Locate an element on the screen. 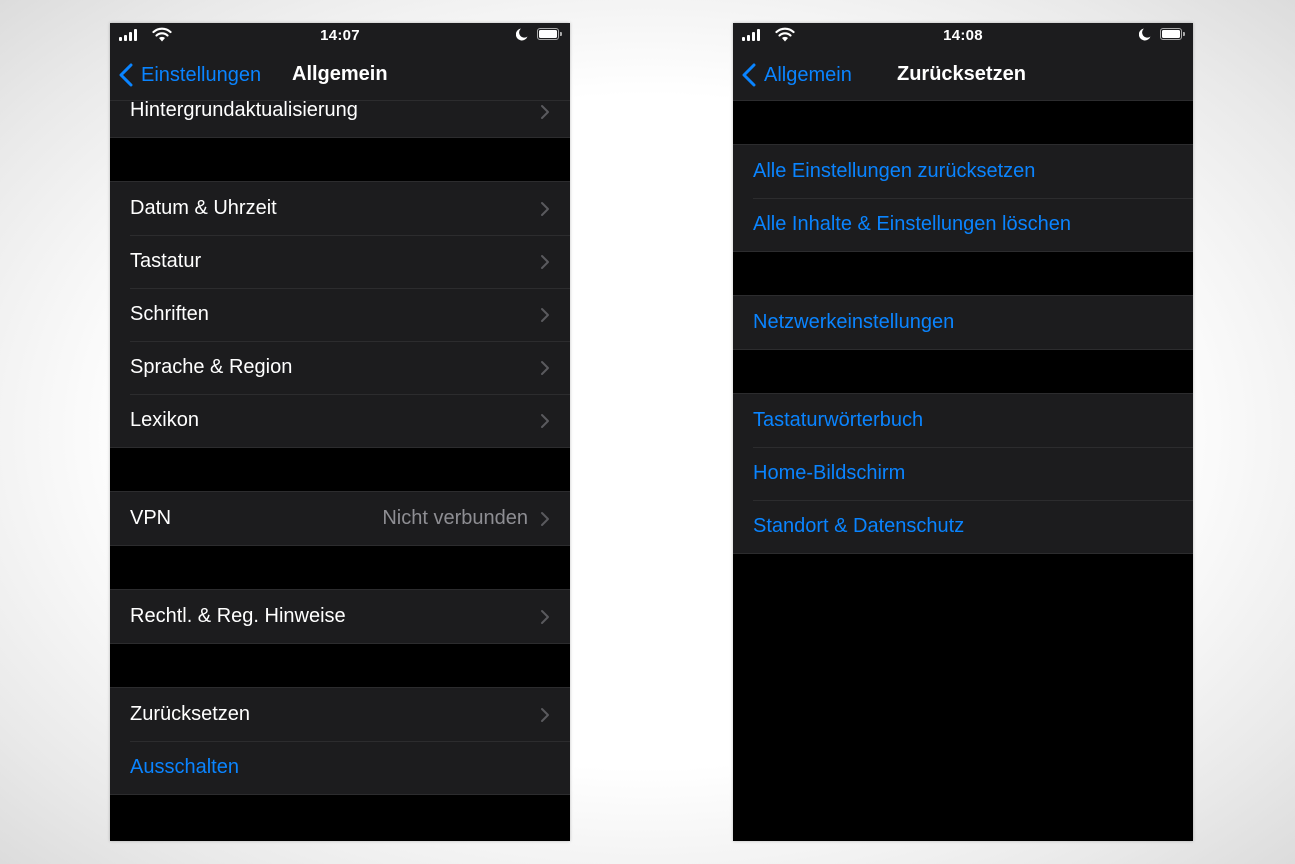 The image size is (1295, 864). page-title: Zurücksetzen is located at coordinates (961, 74).